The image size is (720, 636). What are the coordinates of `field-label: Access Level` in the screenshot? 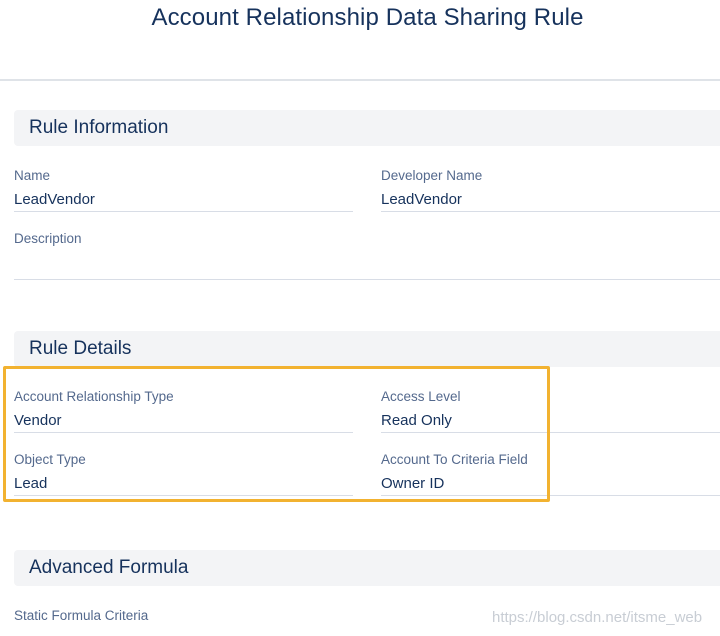 It's located at (421, 396).